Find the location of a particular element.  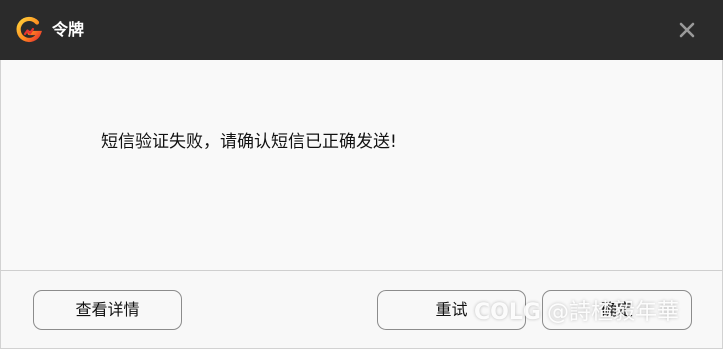

window-title: 令牌 is located at coordinates (68, 29).